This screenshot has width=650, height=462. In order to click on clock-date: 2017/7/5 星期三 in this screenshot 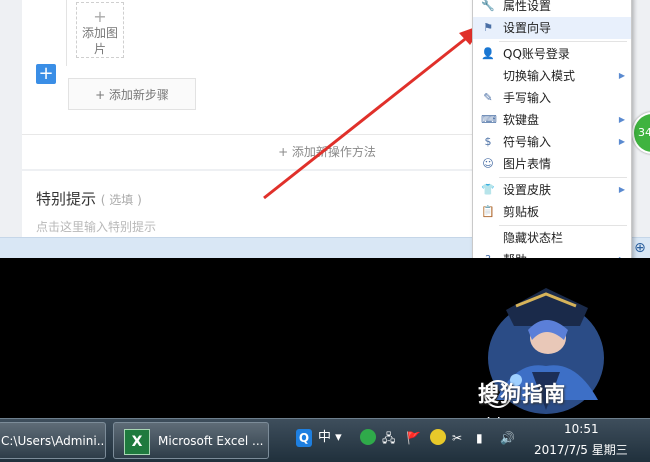, I will do `click(581, 449)`.